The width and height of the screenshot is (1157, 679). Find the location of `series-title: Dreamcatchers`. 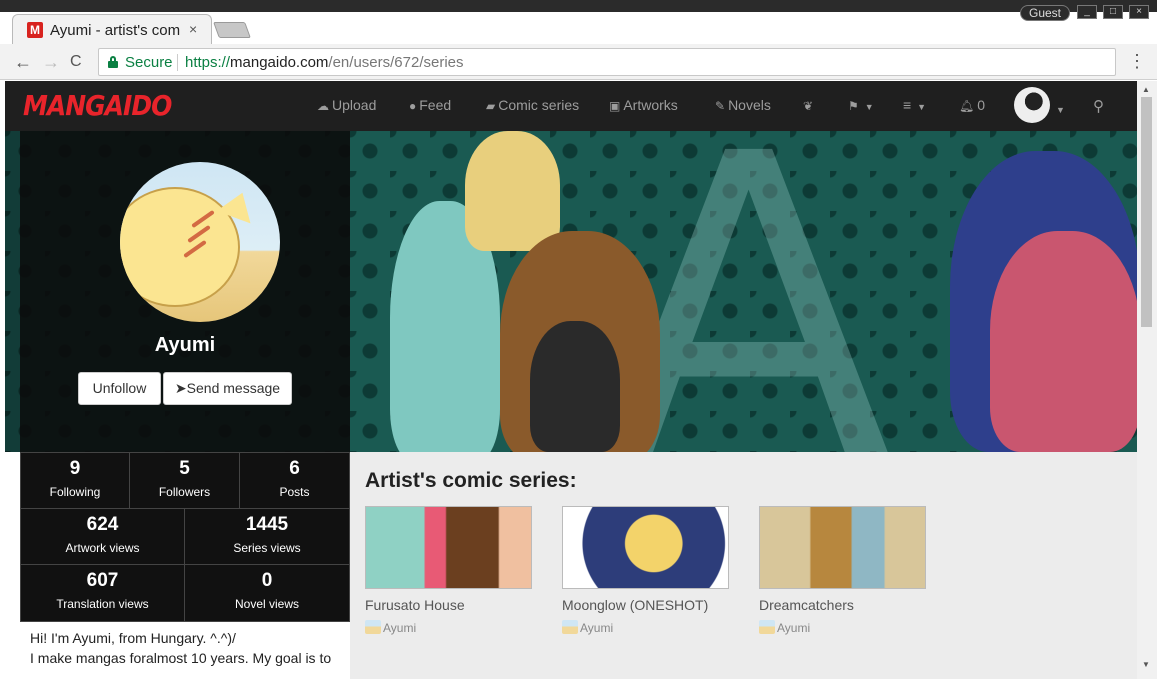

series-title: Dreamcatchers is located at coordinates (842, 605).